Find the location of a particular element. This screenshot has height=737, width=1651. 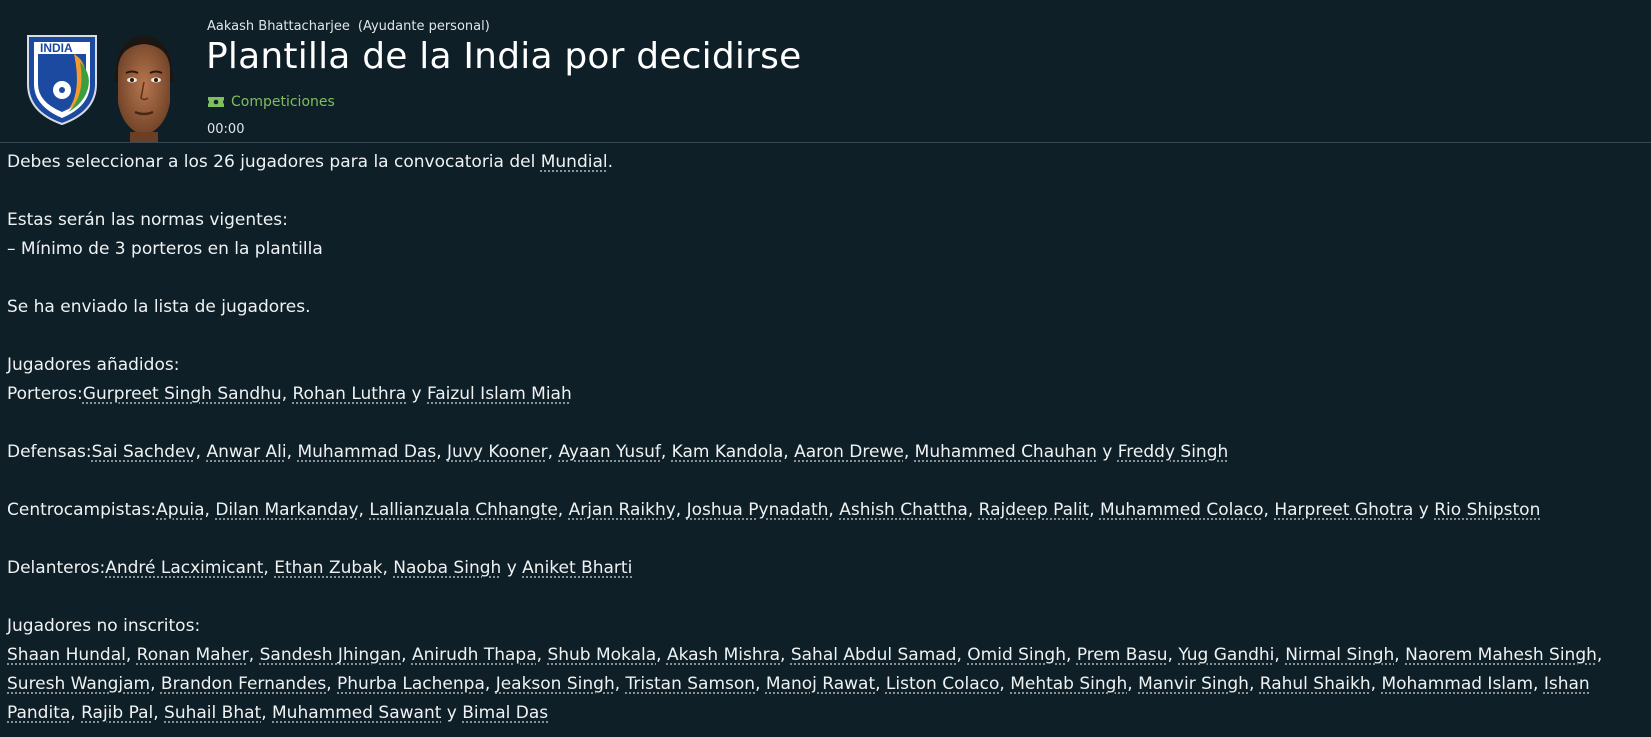

player-link: Harpreet Ghotra is located at coordinates (1343, 510).